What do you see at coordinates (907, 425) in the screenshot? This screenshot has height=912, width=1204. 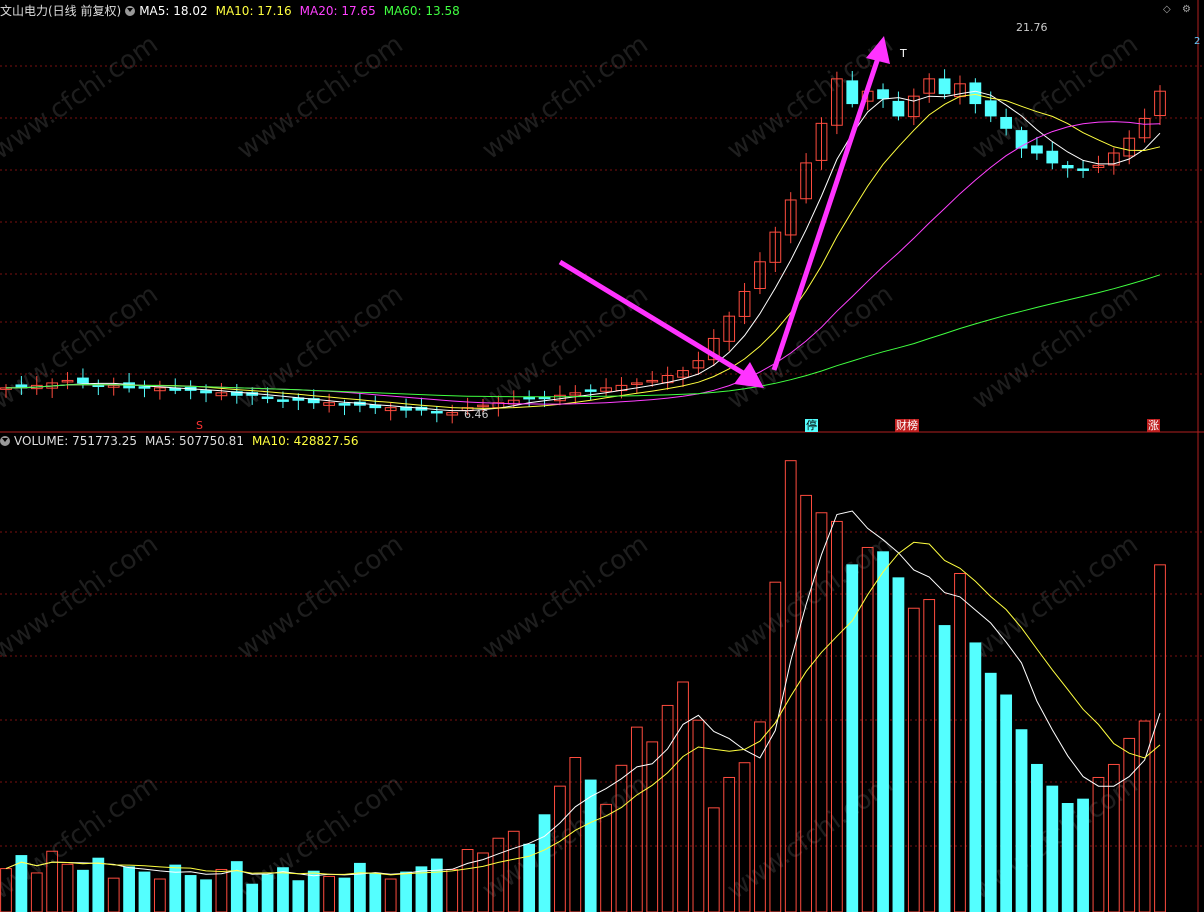 I see `signal-tag-caibang: 财榜` at bounding box center [907, 425].